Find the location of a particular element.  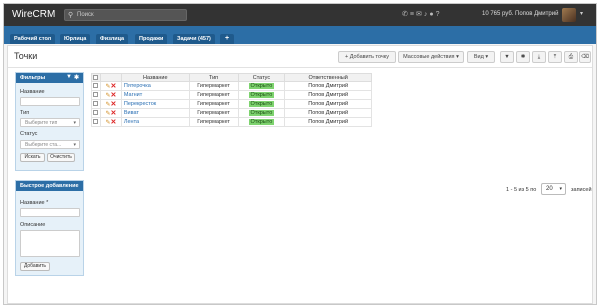

name-filter-input is located at coordinates (50, 101).